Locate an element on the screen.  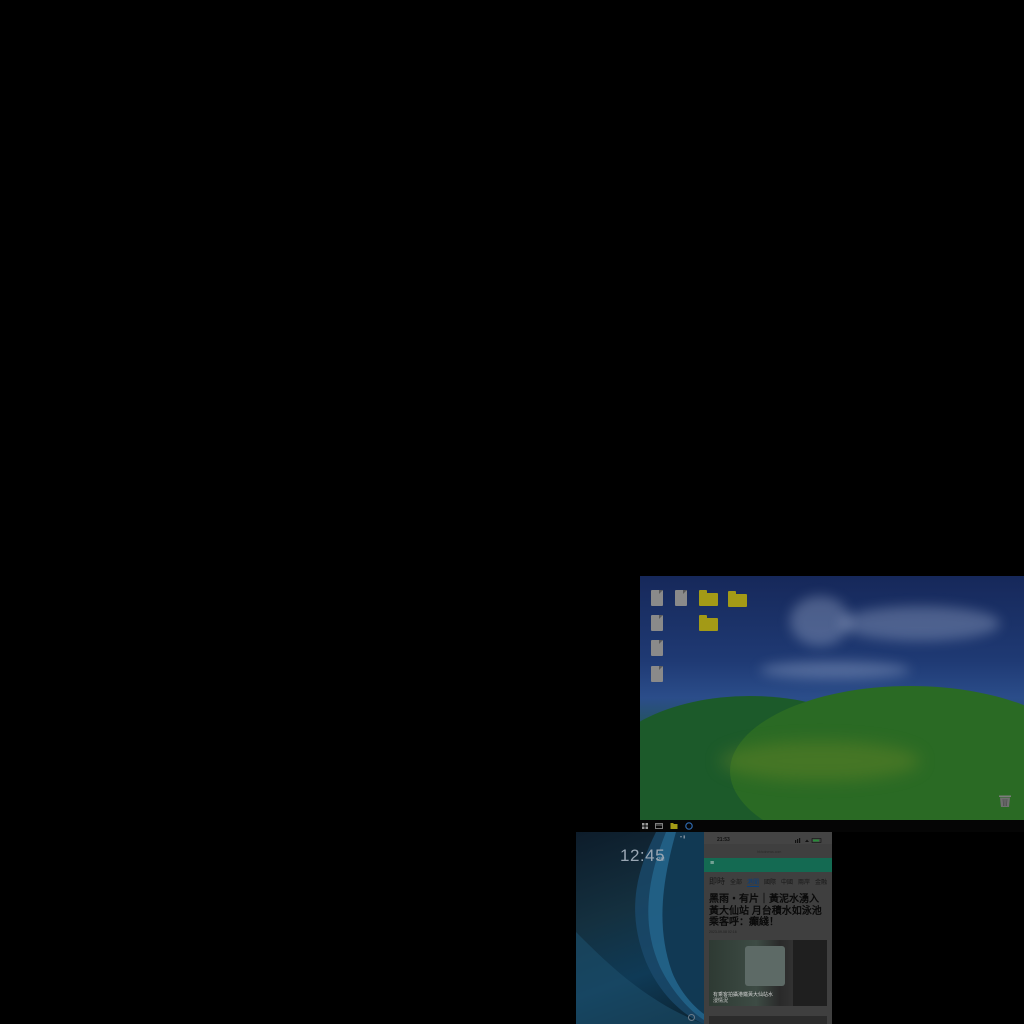
app-header is located at coordinates (768, 865).